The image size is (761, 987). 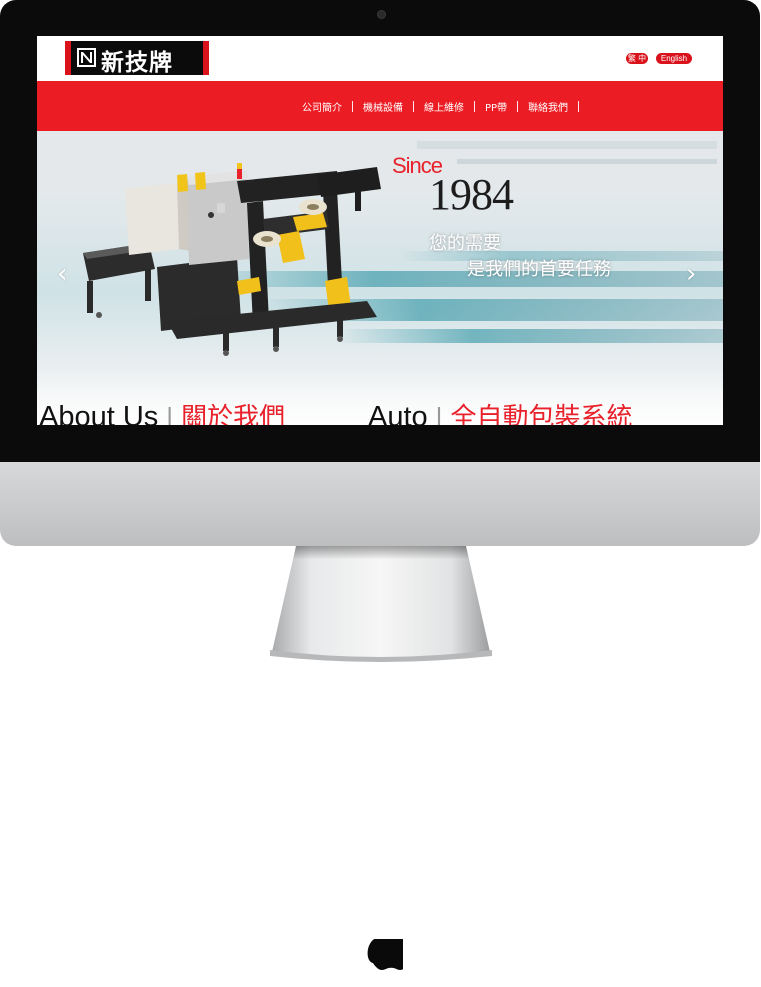 What do you see at coordinates (541, 414) in the screenshot?
I see `auto-system-heading-zh: 全自動包裝系統` at bounding box center [541, 414].